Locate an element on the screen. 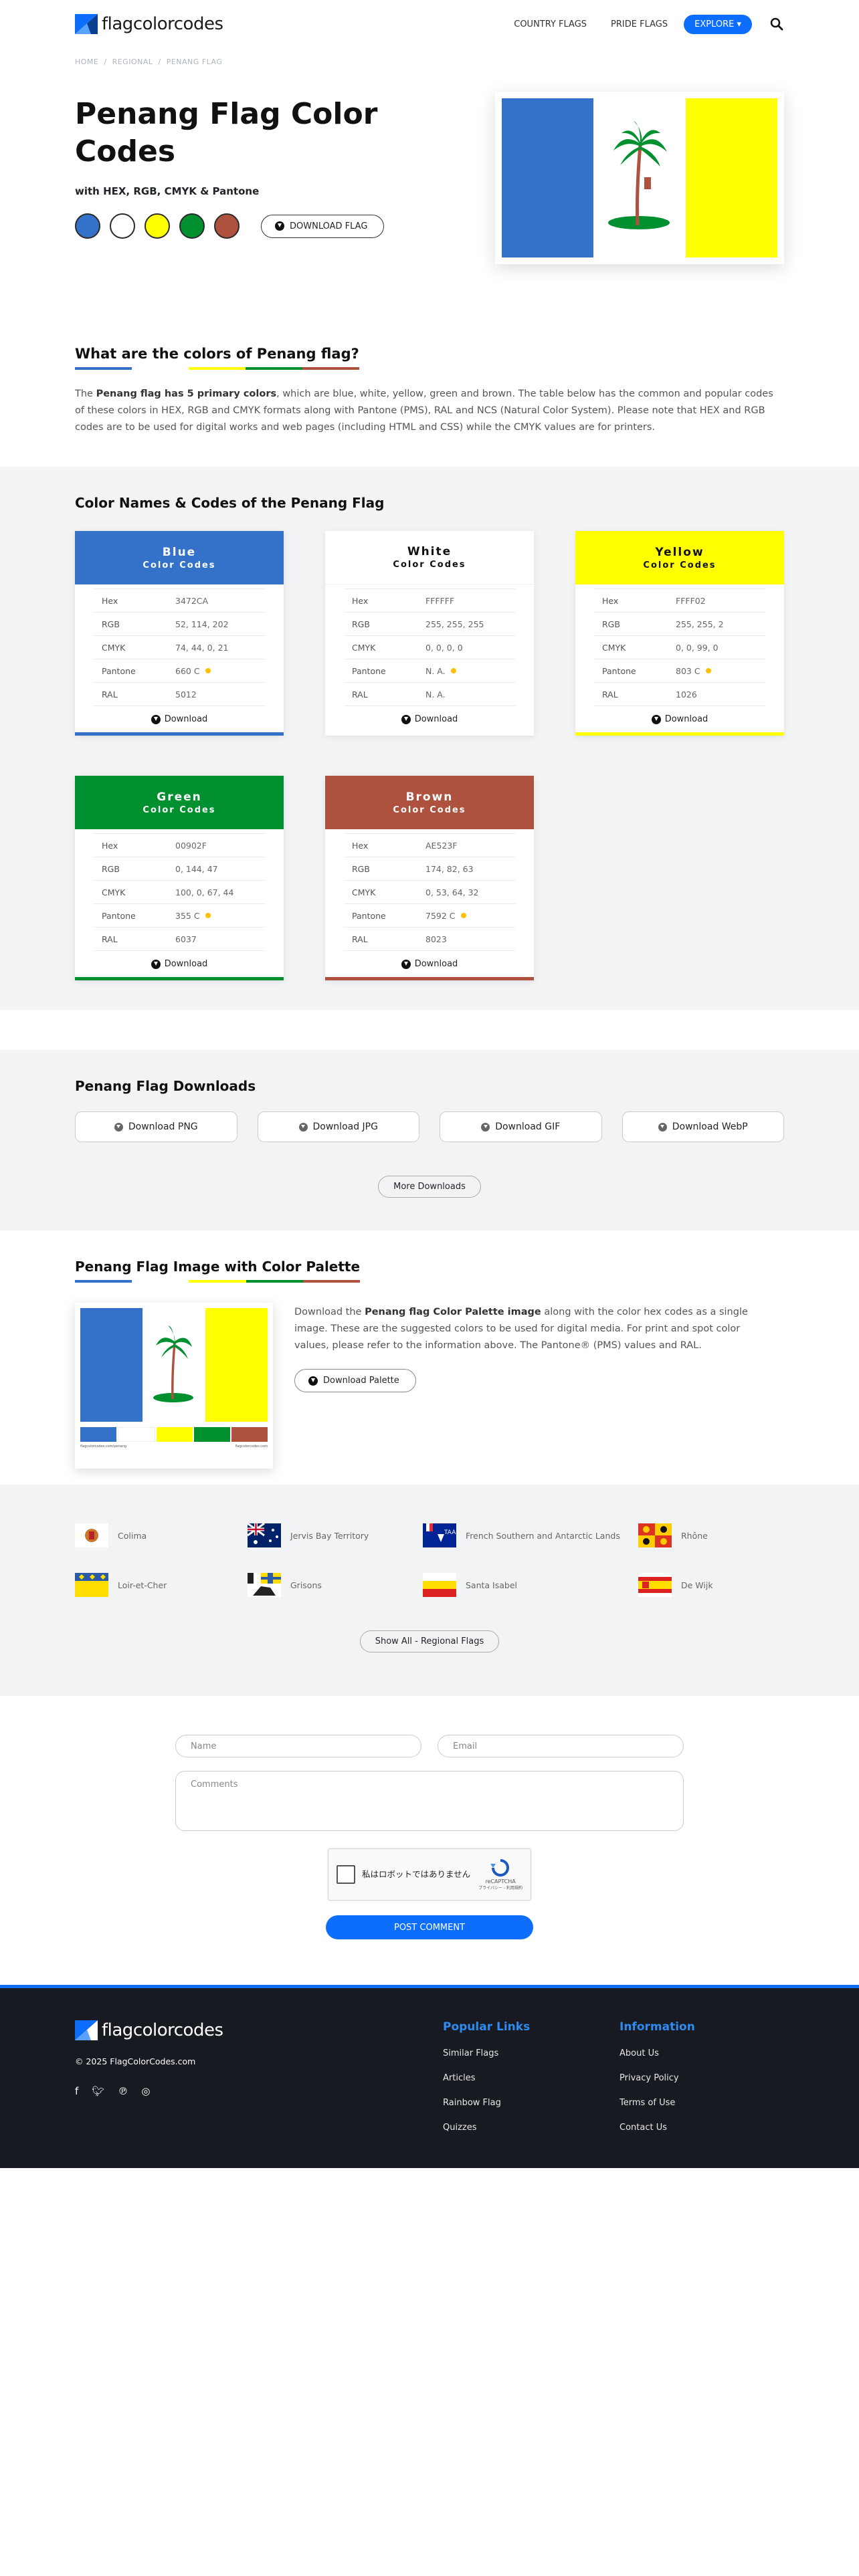 The width and height of the screenshot is (859, 2576). code-value: 0, 53, 64, 32 is located at coordinates (452, 892).